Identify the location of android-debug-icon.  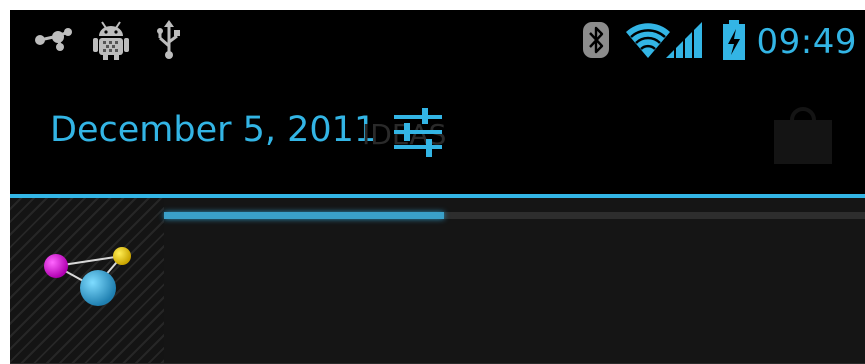
(111, 42).